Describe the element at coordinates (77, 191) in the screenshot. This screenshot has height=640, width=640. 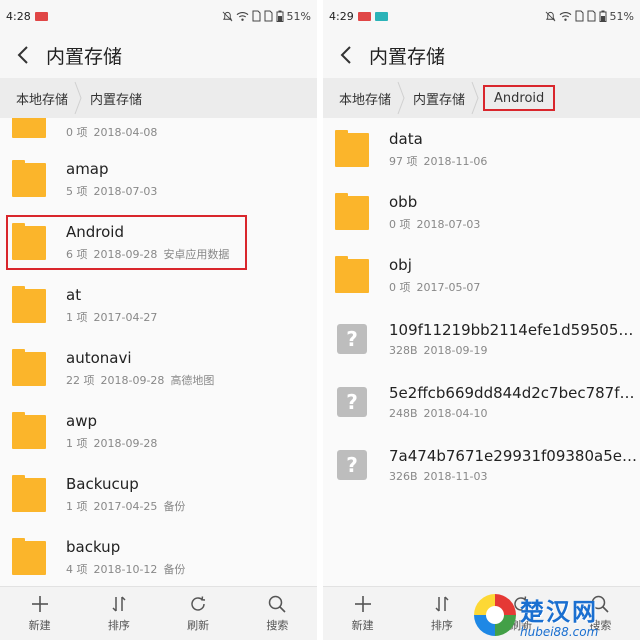
I see `item-count: 5 项` at that location.